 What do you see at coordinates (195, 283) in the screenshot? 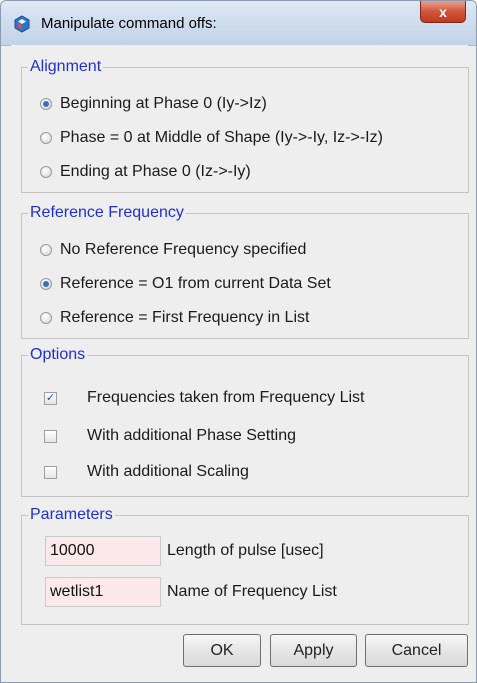
I see `reference-option-label: Reference = O1 from current Data Set` at bounding box center [195, 283].